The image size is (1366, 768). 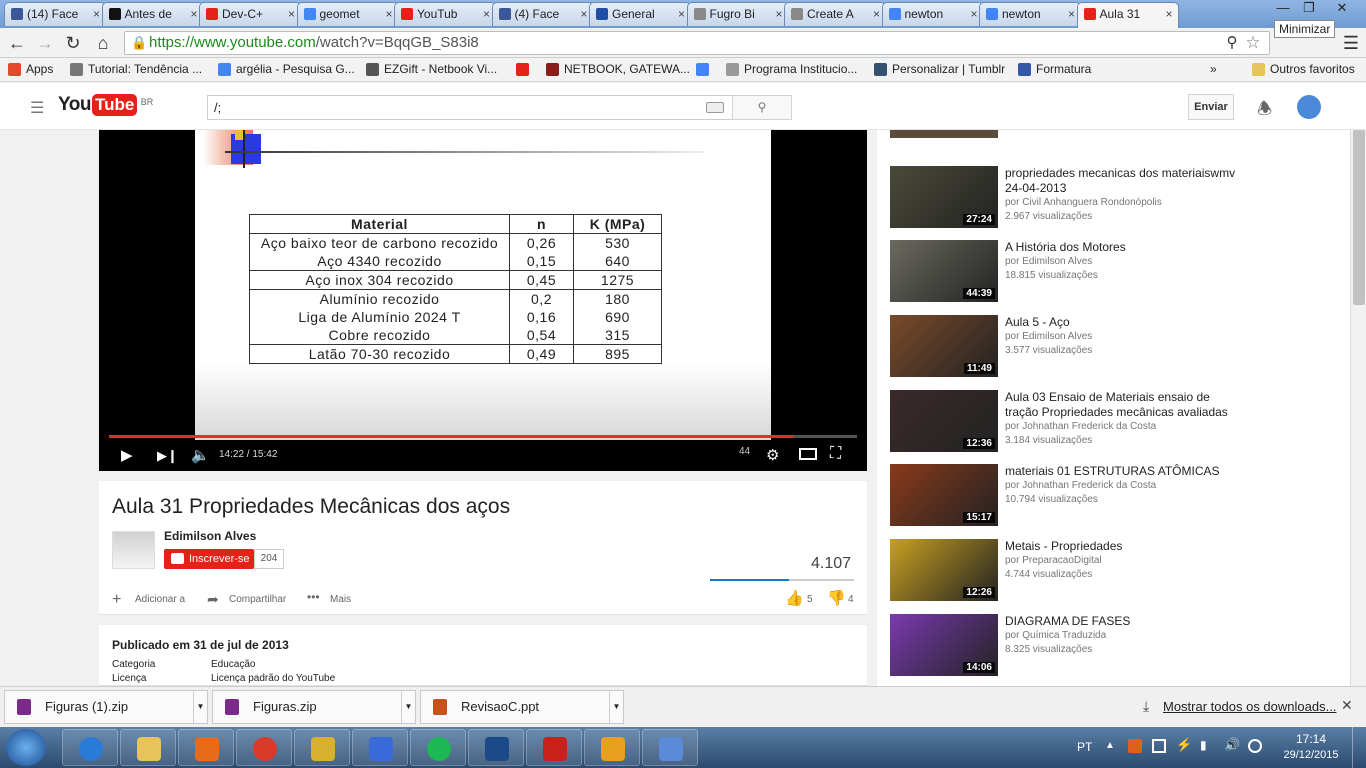 What do you see at coordinates (1122, 546) in the screenshot?
I see `related-video-title: Metais - Propriedades` at bounding box center [1122, 546].